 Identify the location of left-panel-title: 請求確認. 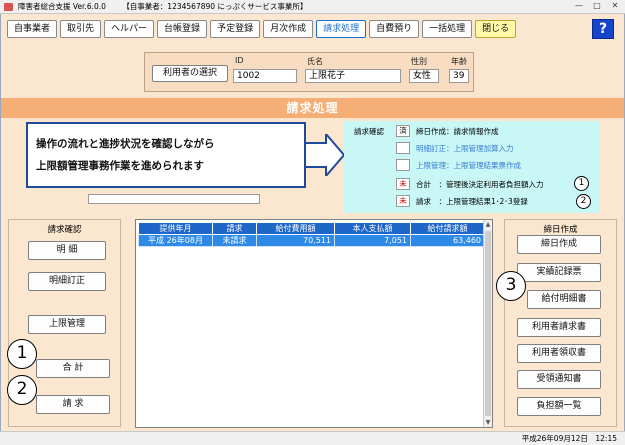
(64, 230).